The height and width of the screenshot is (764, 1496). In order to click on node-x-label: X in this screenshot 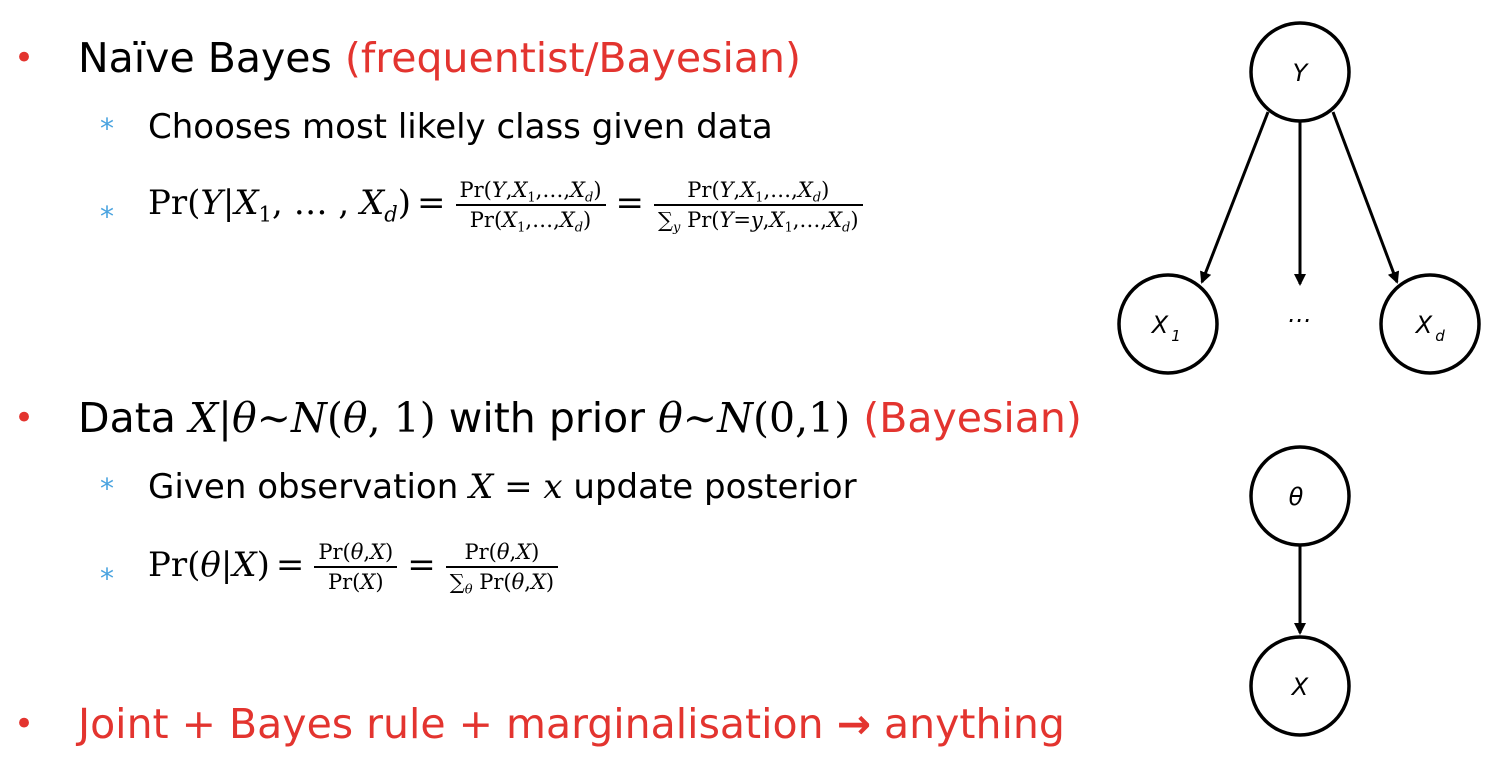, I will do `click(1299, 687)`.